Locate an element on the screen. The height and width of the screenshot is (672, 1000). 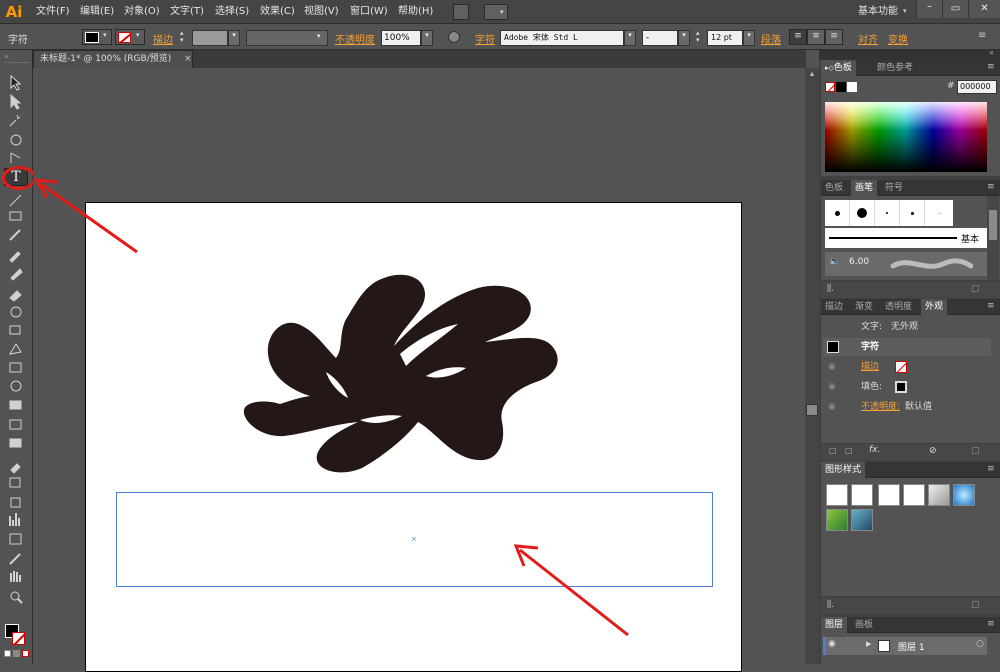
menu-type: 文字(T) is located at coordinates (187, 12).